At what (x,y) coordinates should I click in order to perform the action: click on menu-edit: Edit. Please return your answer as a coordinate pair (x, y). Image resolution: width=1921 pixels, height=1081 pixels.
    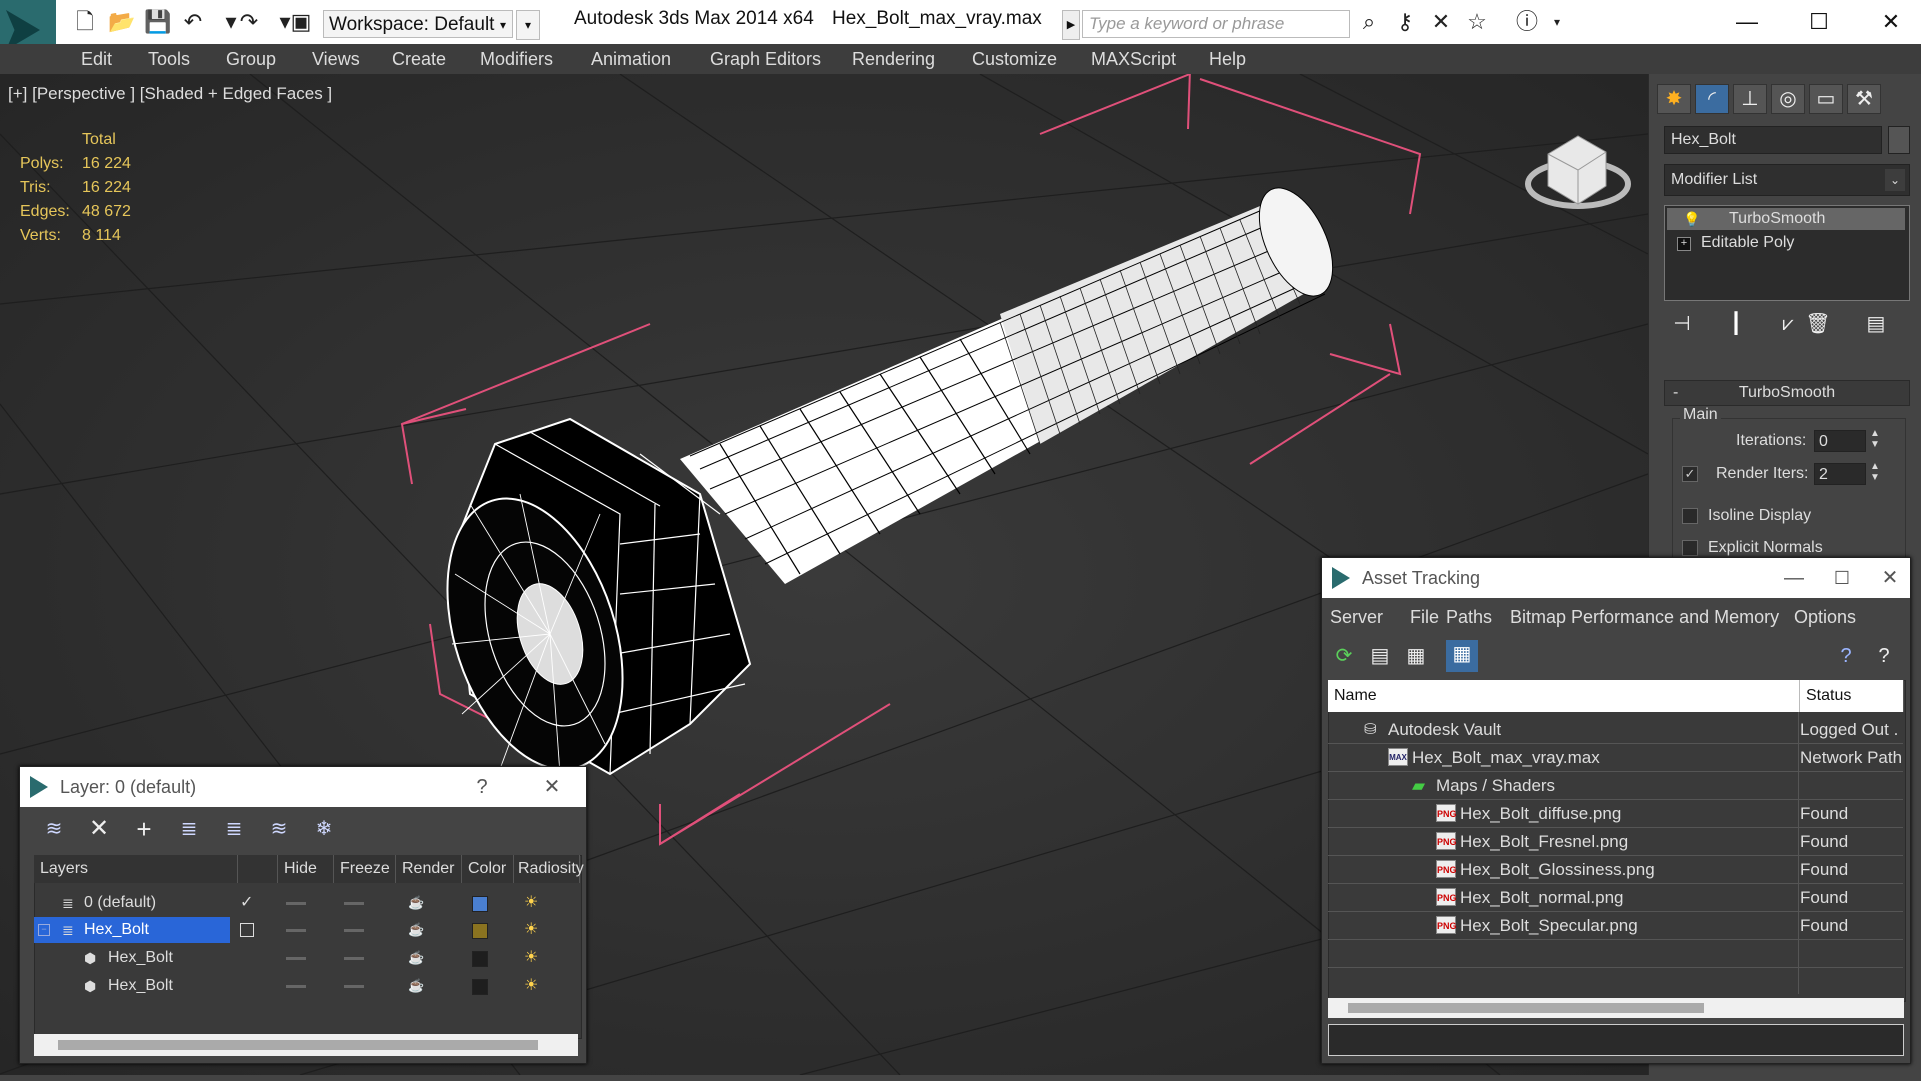
    Looking at the image, I should click on (96, 59).